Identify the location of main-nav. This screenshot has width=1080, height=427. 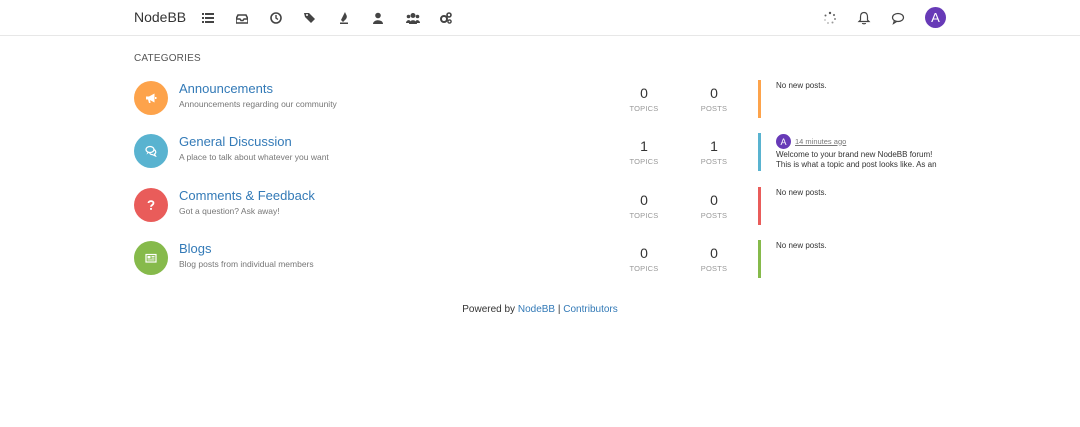
(338, 18).